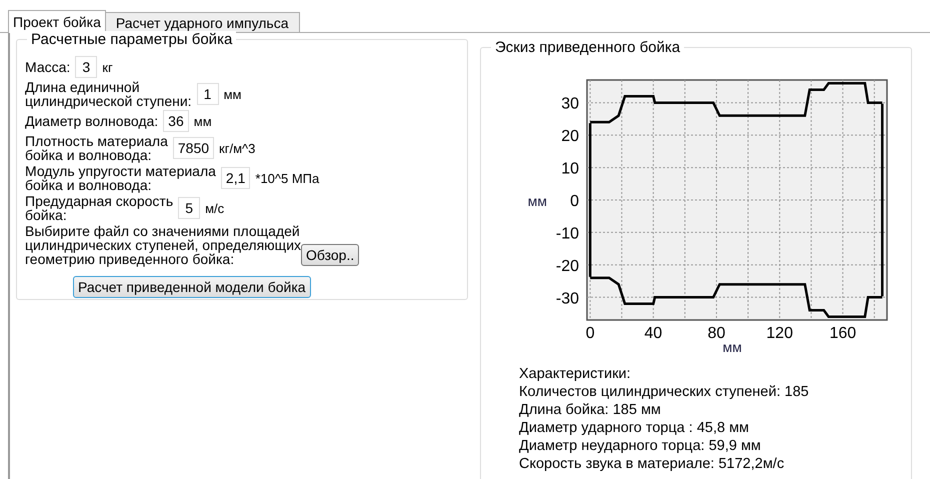  I want to click on characteristic-line: Диаметр ударного торца : 45,8 мм, so click(634, 428).